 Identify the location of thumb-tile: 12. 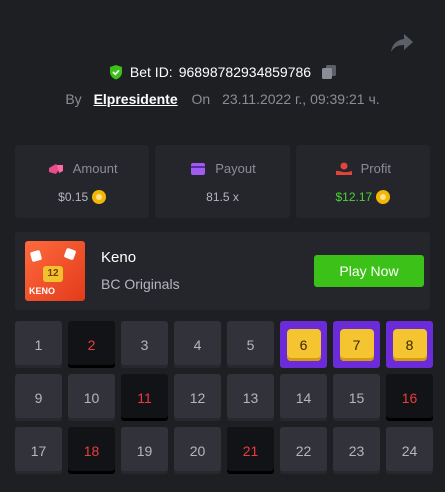
(53, 274).